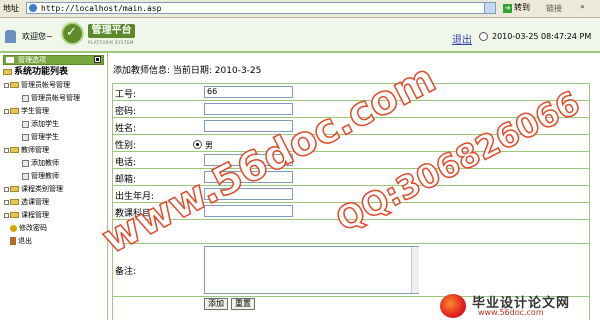 Image resolution: width=600 pixels, height=320 pixels. What do you see at coordinates (209, 145) in the screenshot?
I see `gender-male-label: 男` at bounding box center [209, 145].